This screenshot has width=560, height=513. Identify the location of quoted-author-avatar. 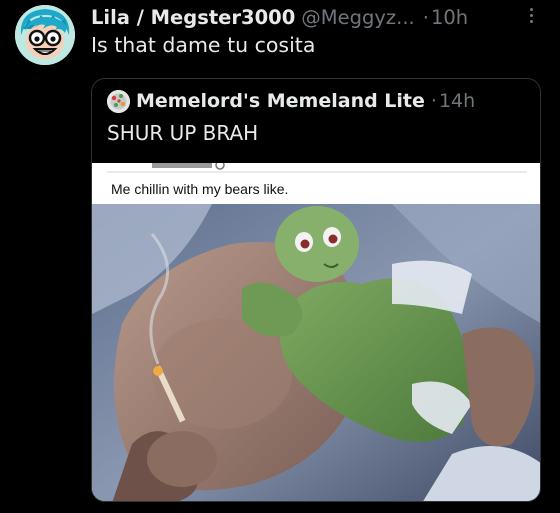
(118, 101).